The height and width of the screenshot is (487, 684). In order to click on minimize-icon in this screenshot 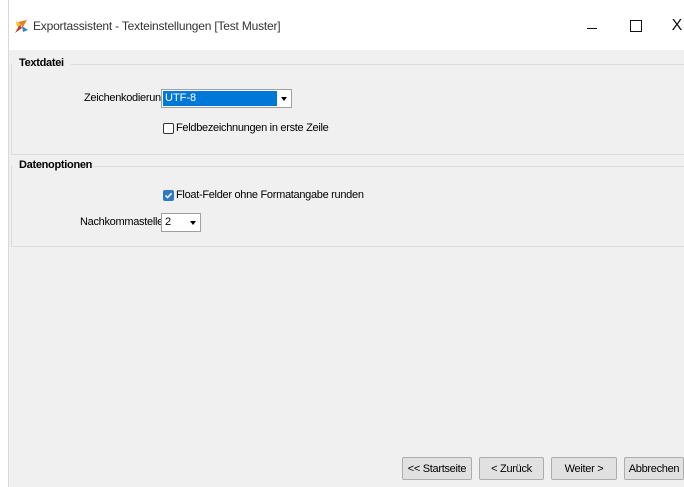, I will do `click(592, 28)`.